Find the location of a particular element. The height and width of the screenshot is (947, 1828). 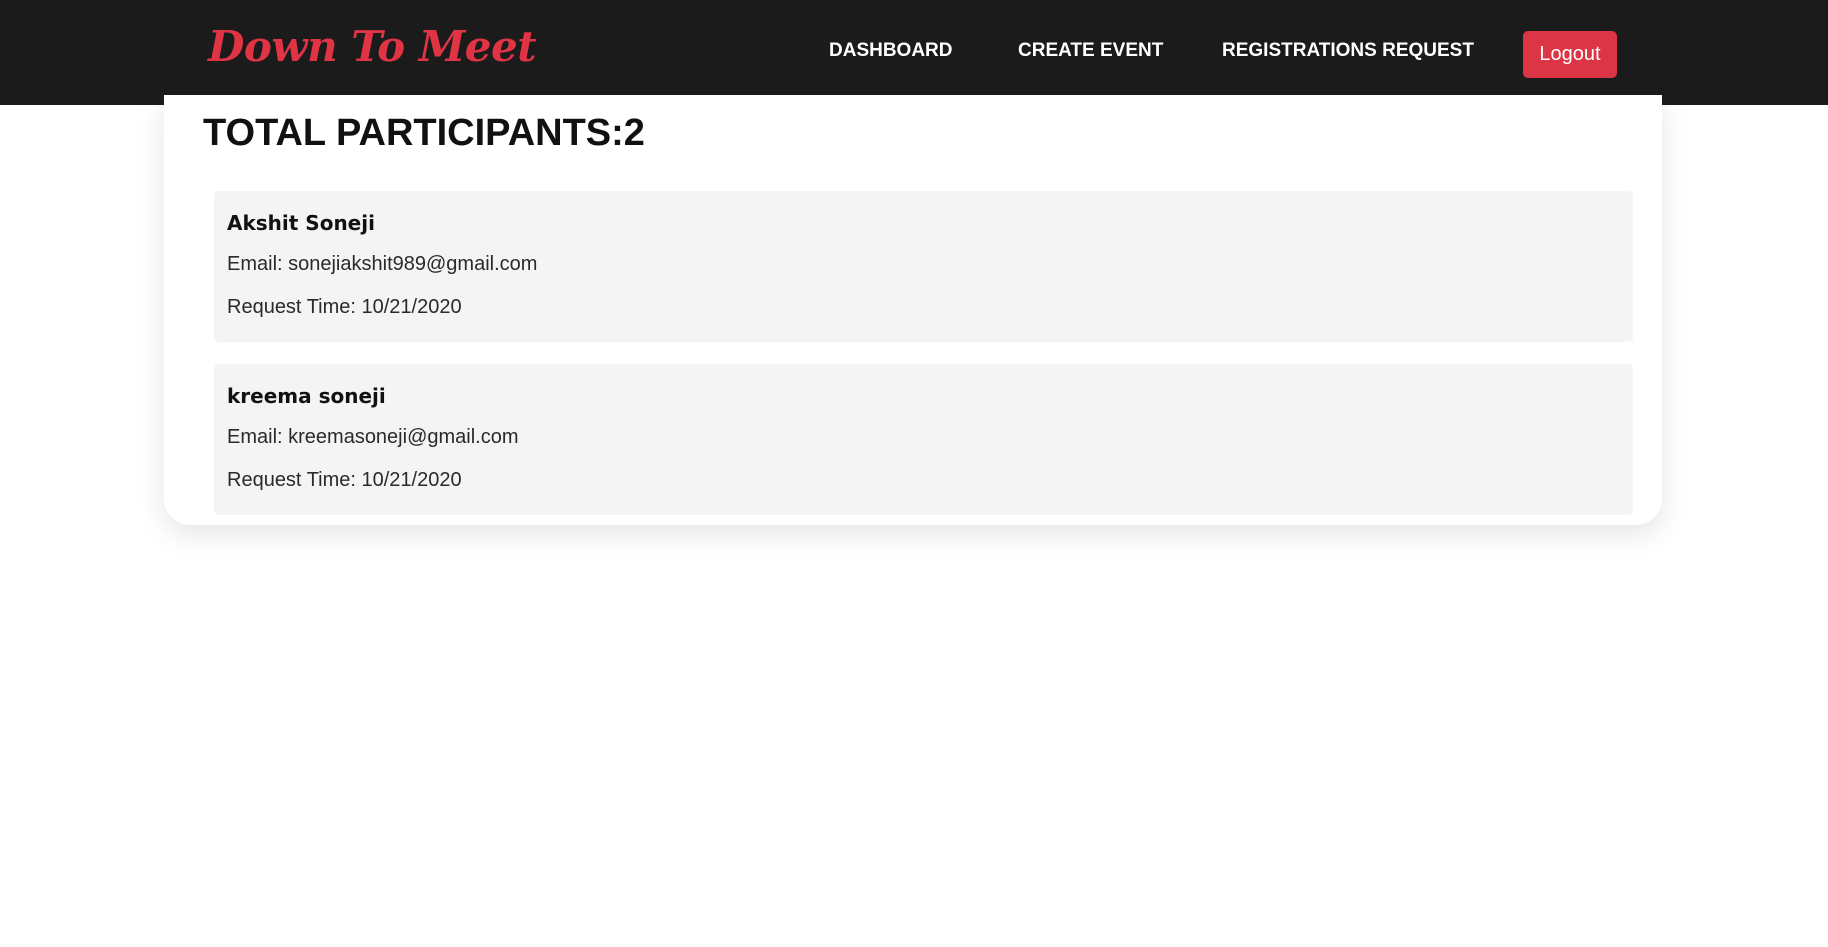

nav-create-event-link: CREATE EVENT is located at coordinates (1090, 51).